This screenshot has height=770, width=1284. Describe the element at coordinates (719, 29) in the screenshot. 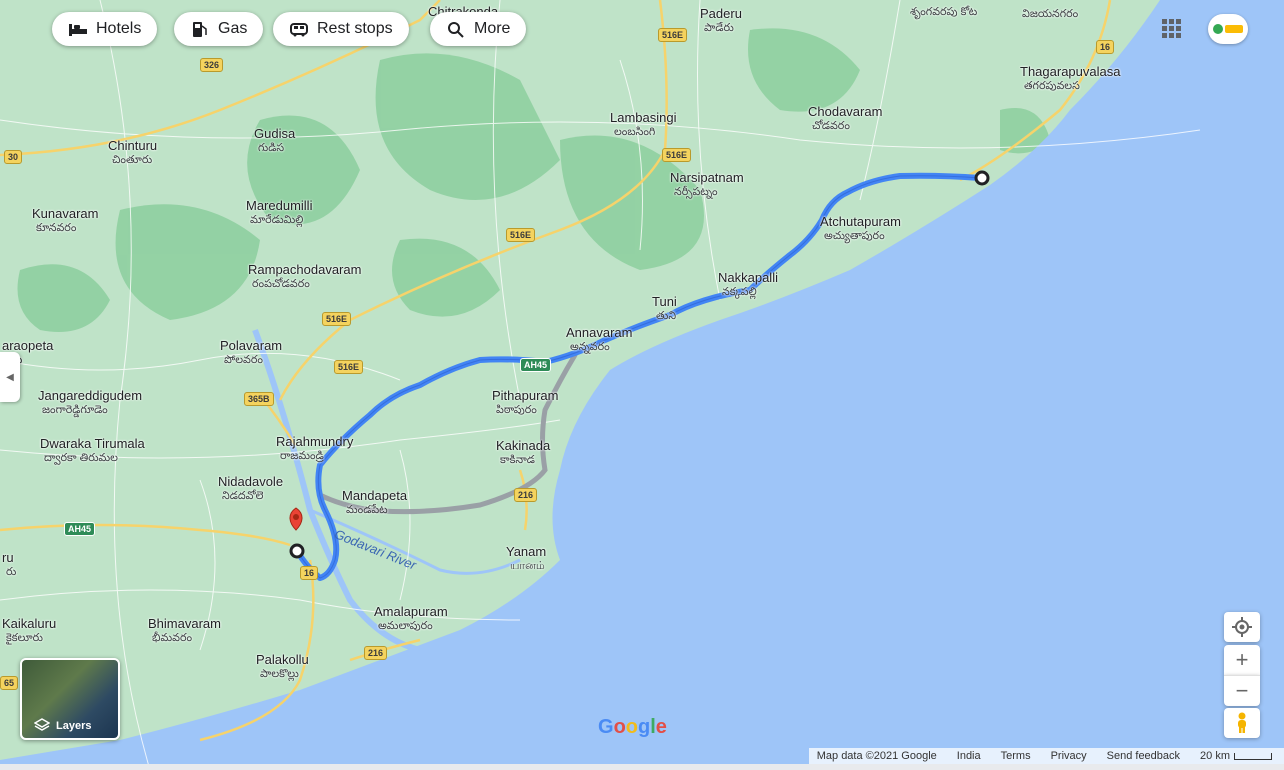

I see `place-label-local-paderu: పాడేరు` at that location.